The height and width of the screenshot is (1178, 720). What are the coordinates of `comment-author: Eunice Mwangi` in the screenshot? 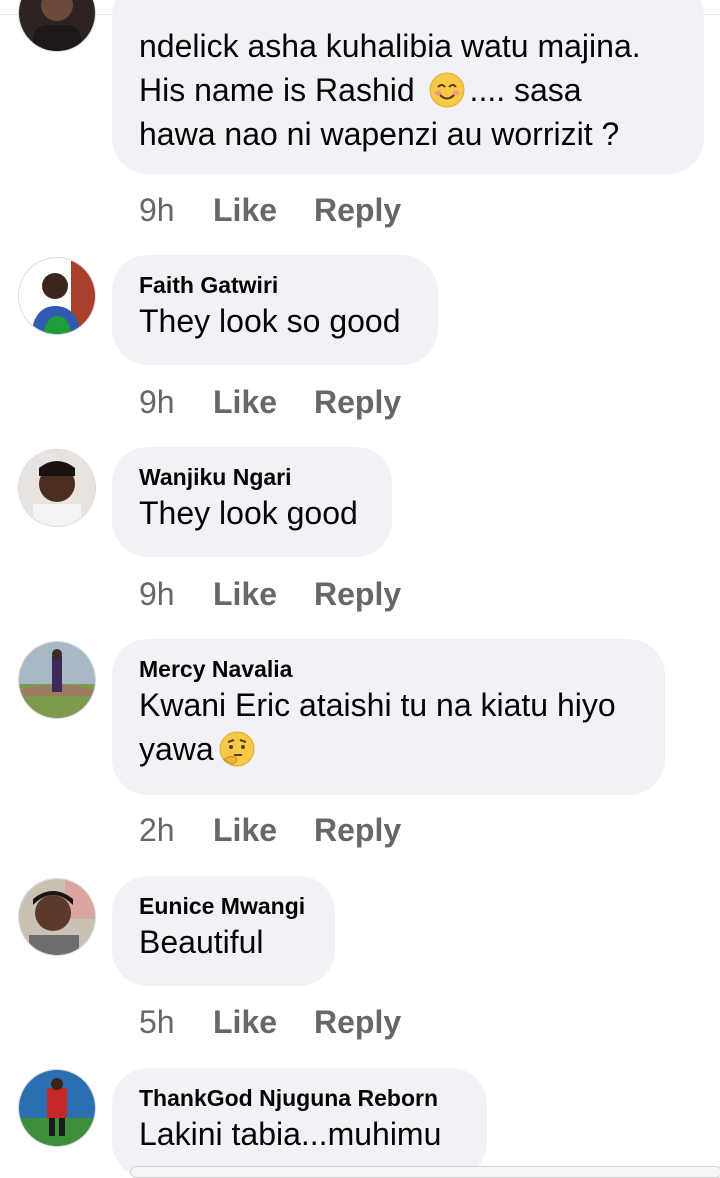 It's located at (223, 906).